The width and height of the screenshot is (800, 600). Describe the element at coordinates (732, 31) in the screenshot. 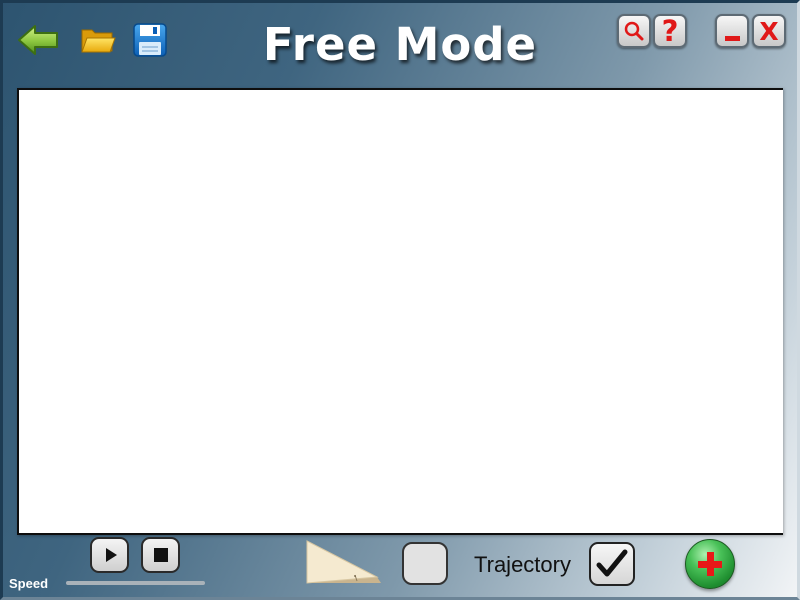

I see `minimize-button` at that location.